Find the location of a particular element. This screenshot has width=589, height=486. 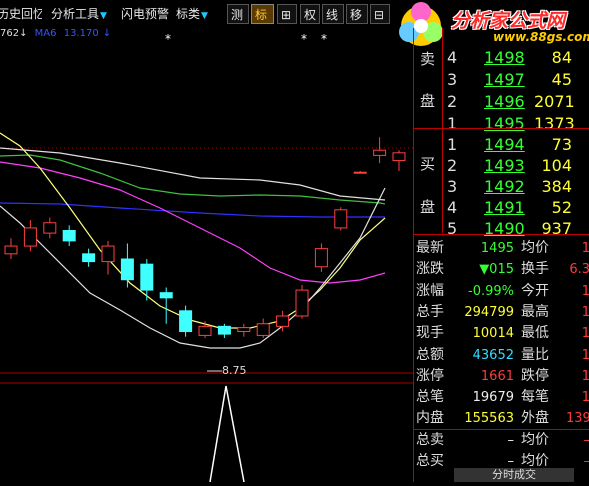

sell-level-label: 3 is located at coordinates (452, 79).